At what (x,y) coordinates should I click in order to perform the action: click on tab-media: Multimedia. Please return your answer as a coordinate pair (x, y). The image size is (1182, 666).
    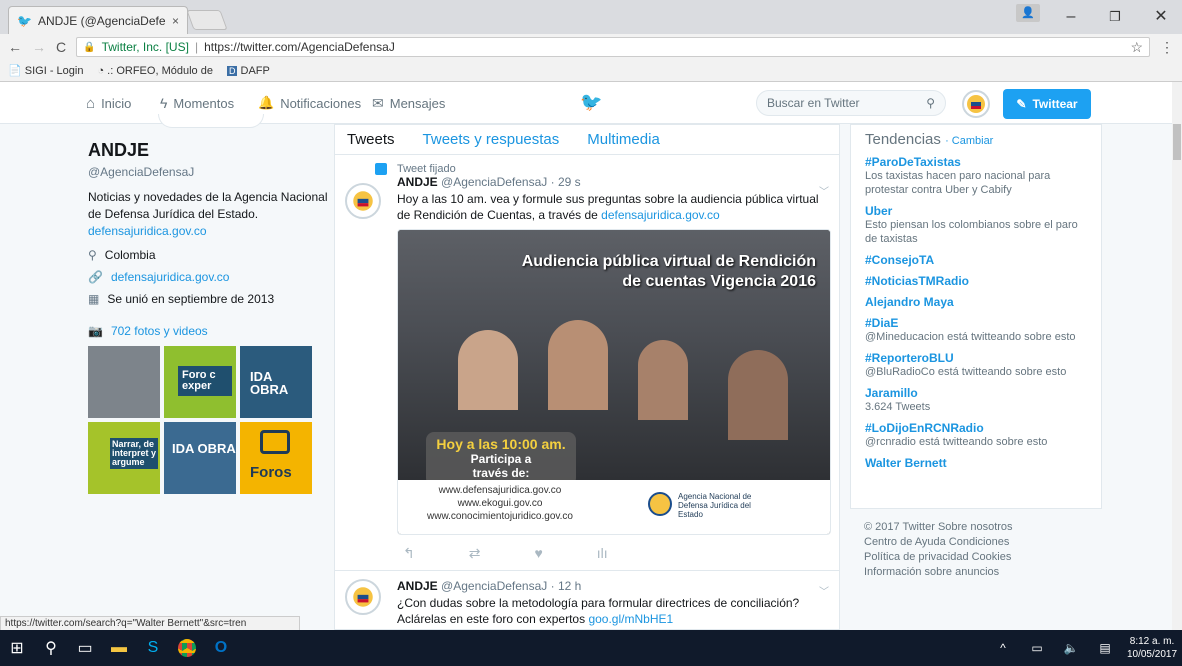
    Looking at the image, I should click on (623, 139).